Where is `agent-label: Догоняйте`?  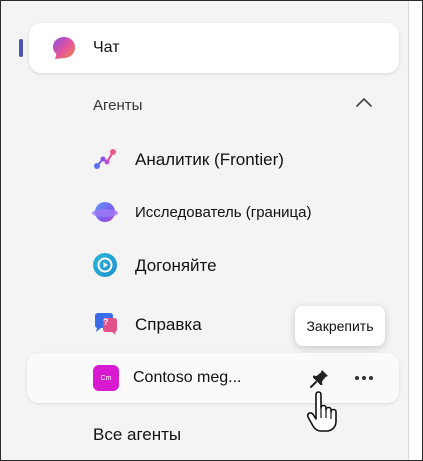
agent-label: Догоняйте is located at coordinates (176, 265).